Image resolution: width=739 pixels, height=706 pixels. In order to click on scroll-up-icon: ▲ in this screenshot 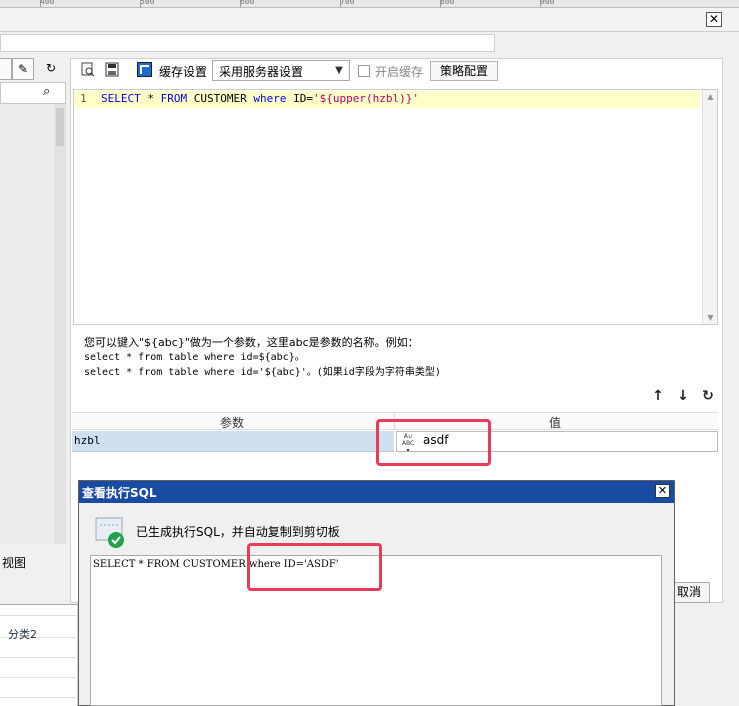, I will do `click(710, 96)`.